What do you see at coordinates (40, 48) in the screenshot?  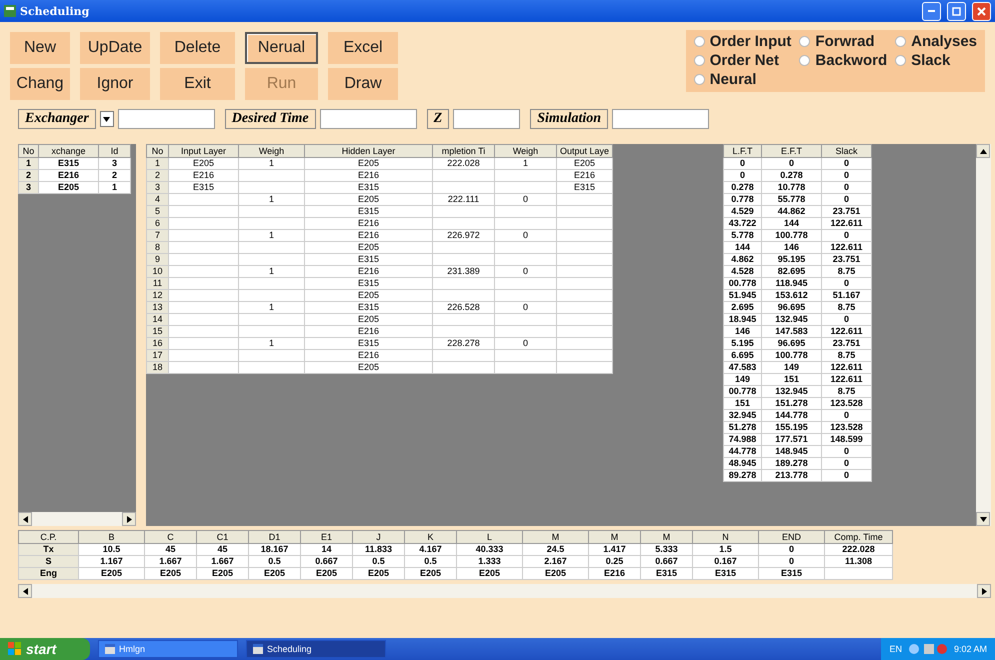 I see `command-button: New` at bounding box center [40, 48].